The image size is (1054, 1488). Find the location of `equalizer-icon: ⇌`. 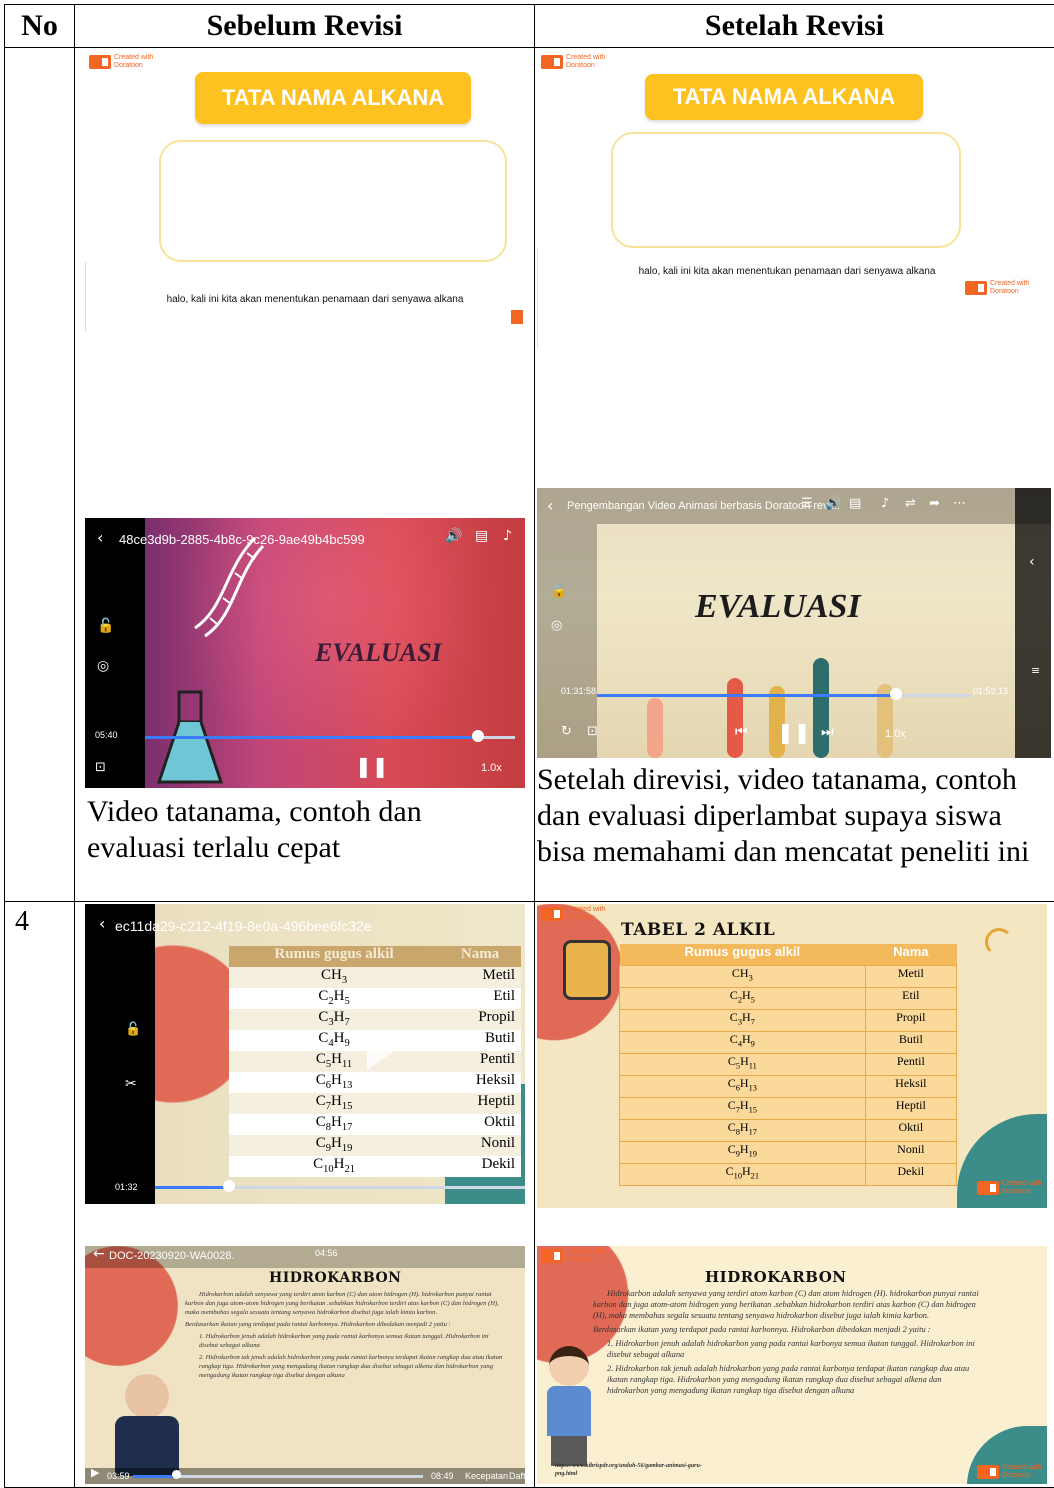

equalizer-icon: ⇌ is located at coordinates (910, 503).